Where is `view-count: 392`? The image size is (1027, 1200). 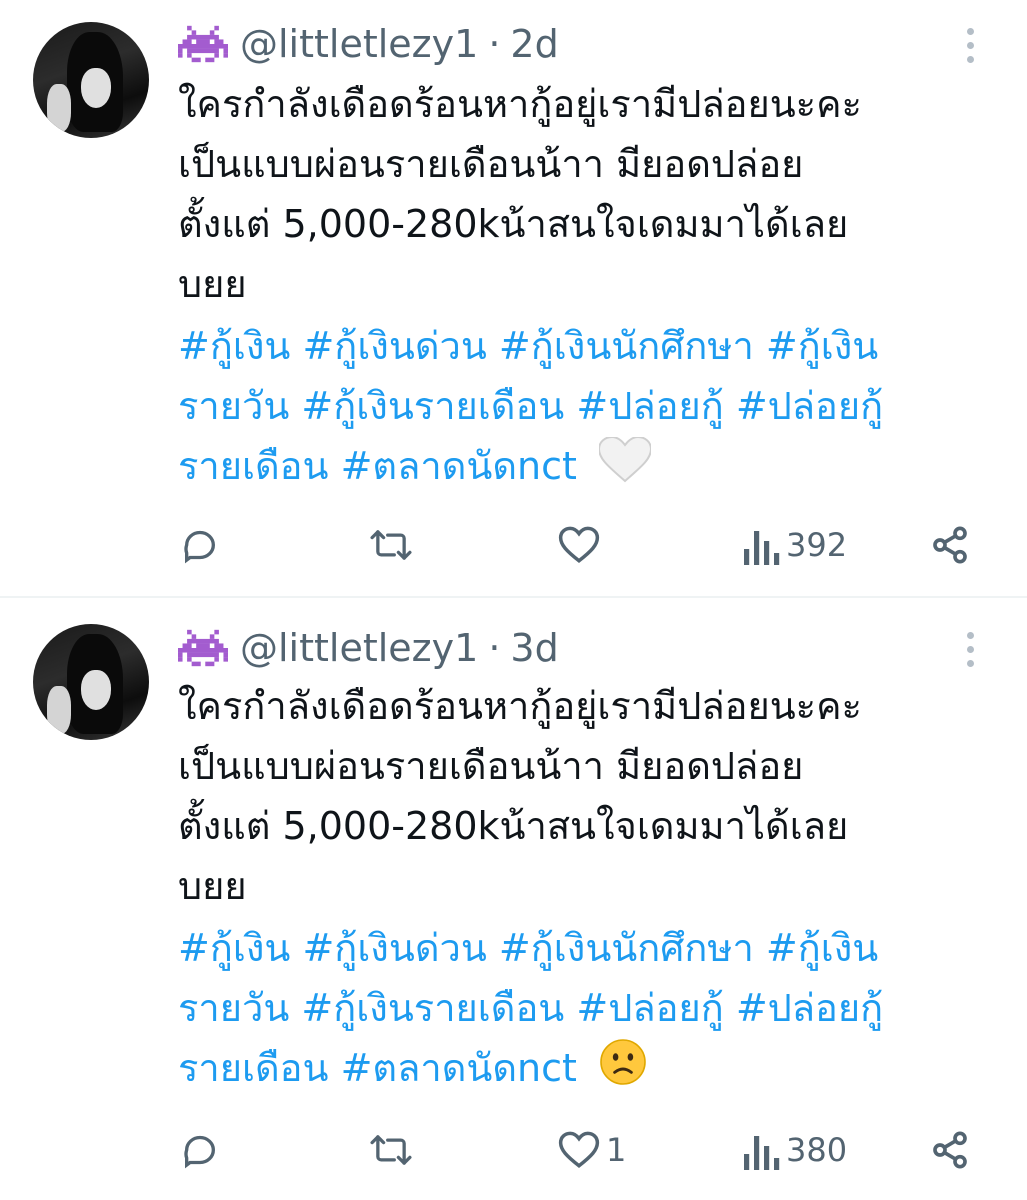
view-count: 392 is located at coordinates (817, 545).